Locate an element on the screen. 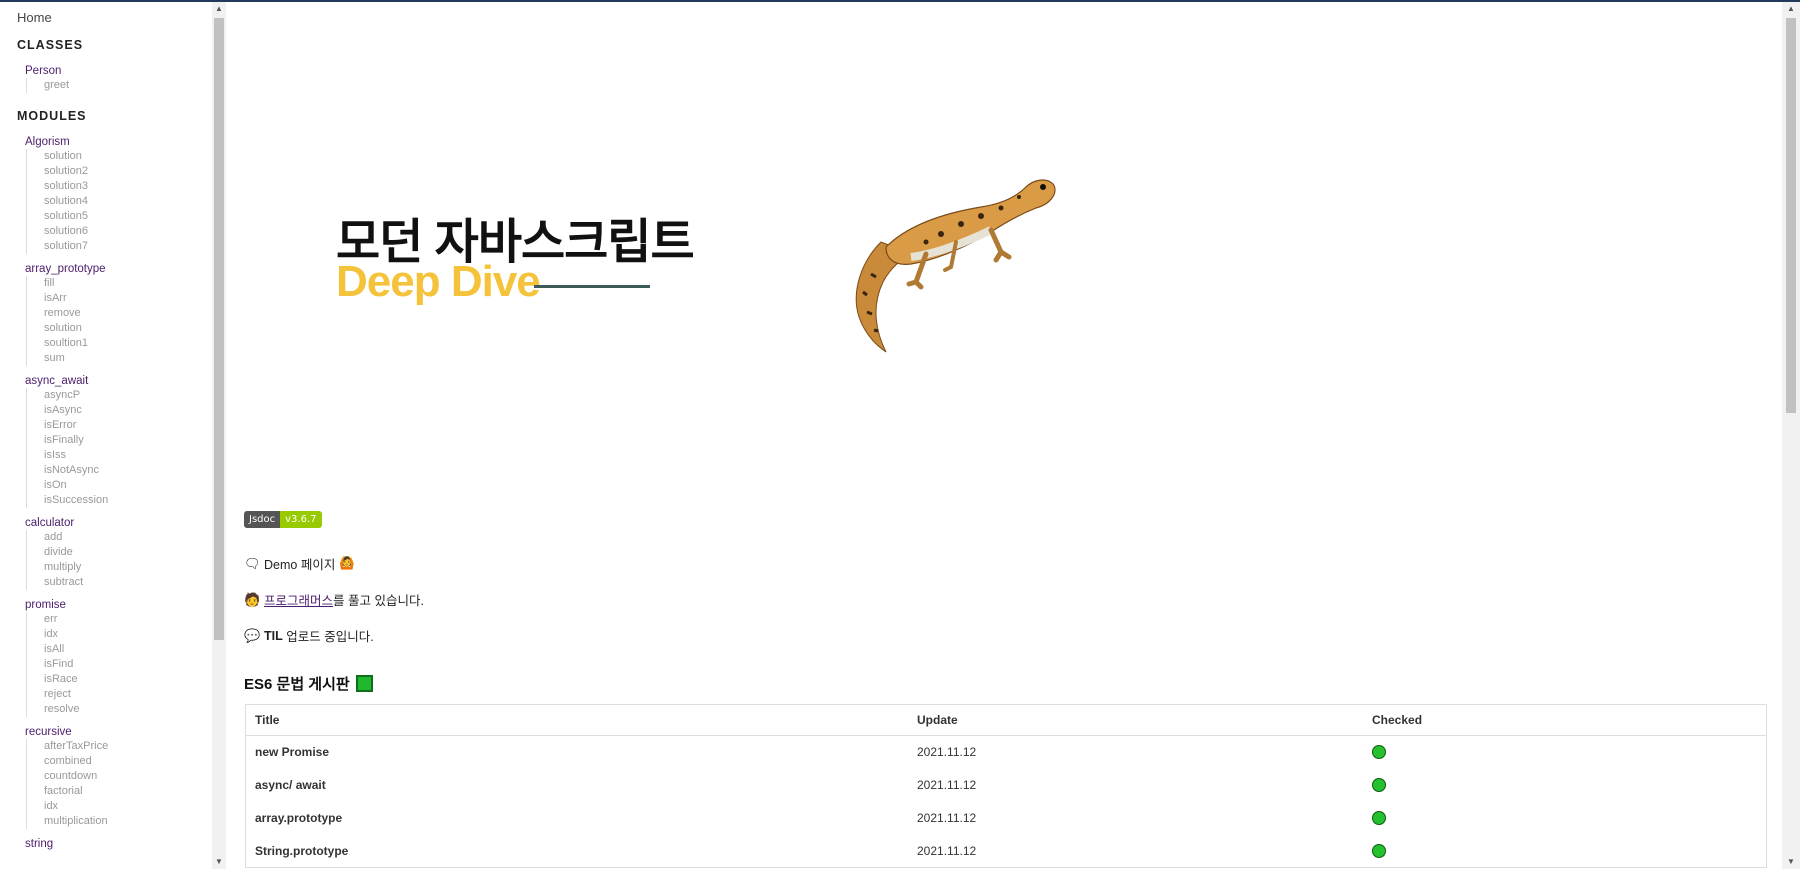 This screenshot has width=1800, height=869. sidebar-member-link: subtract is located at coordinates (128, 582).